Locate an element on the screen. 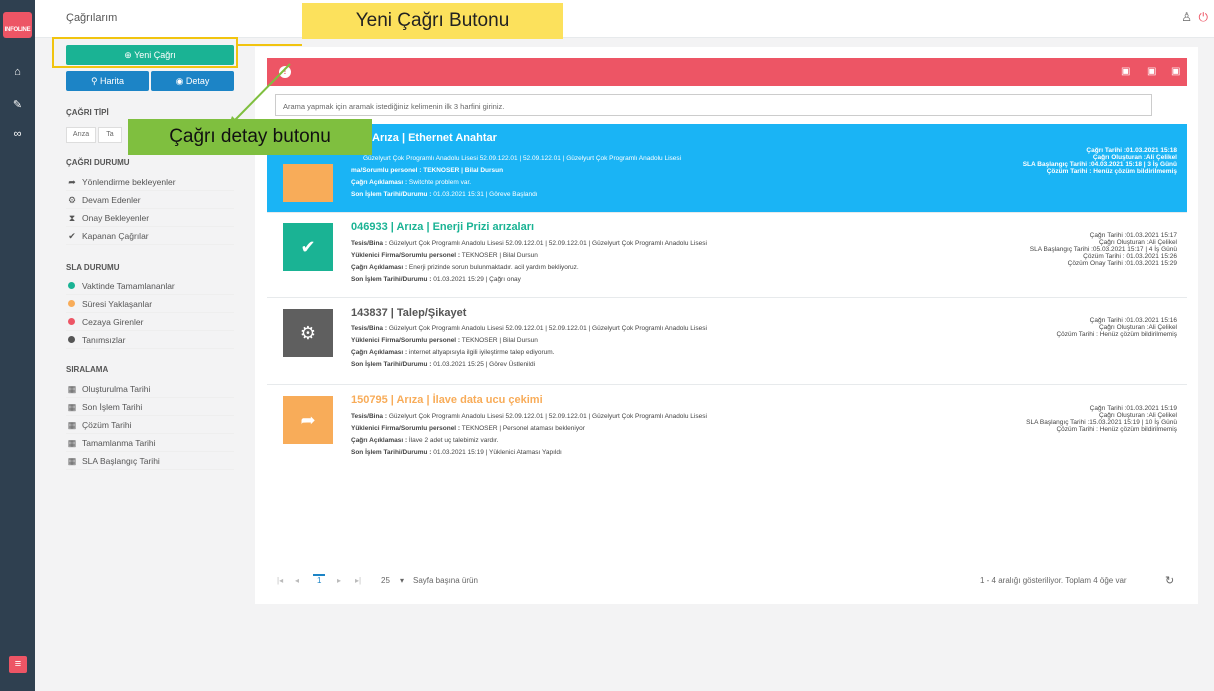  callout-arrows is located at coordinates (265, 86).